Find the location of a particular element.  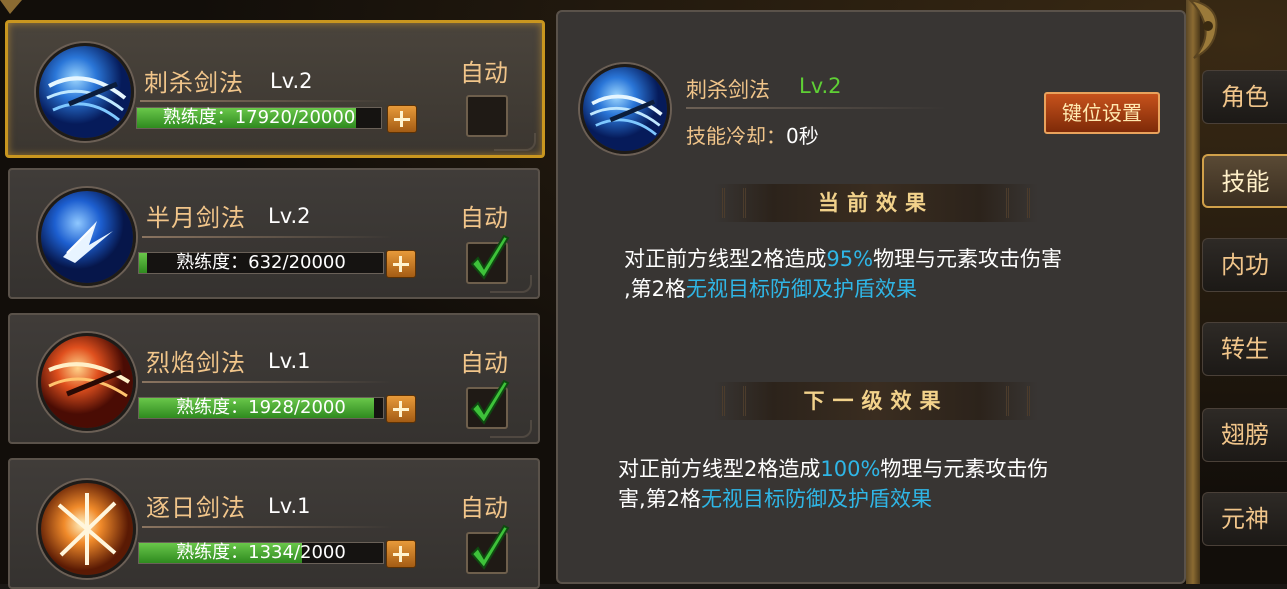

proficiency-text: 熟练度：632/20000 is located at coordinates (261, 262).